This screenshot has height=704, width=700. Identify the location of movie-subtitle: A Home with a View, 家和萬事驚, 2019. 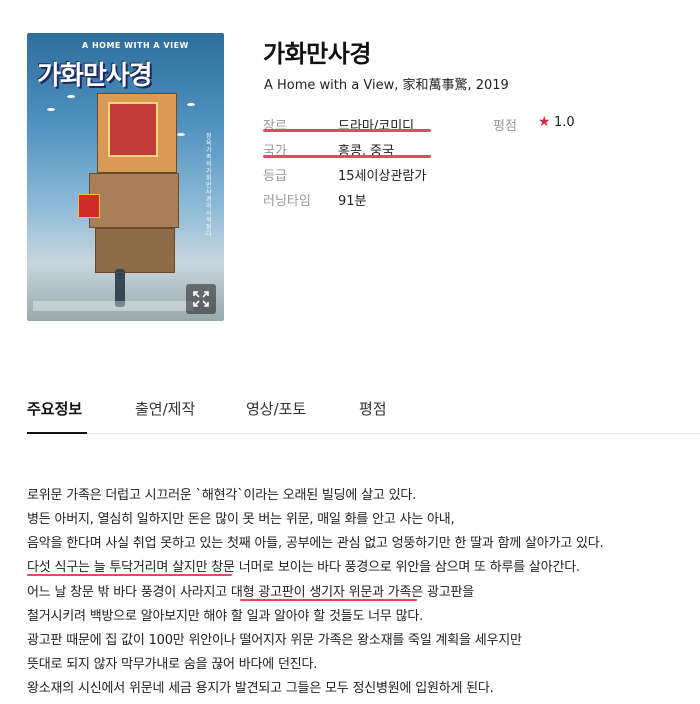
(386, 85).